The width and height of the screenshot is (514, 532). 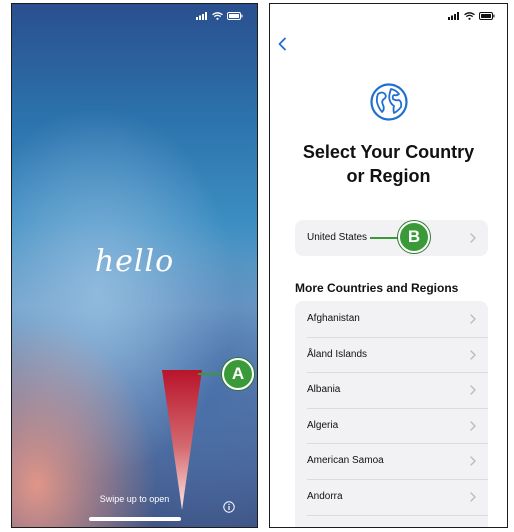 I want to click on country-row-american-samoa: American Samoa, so click(x=391, y=461).